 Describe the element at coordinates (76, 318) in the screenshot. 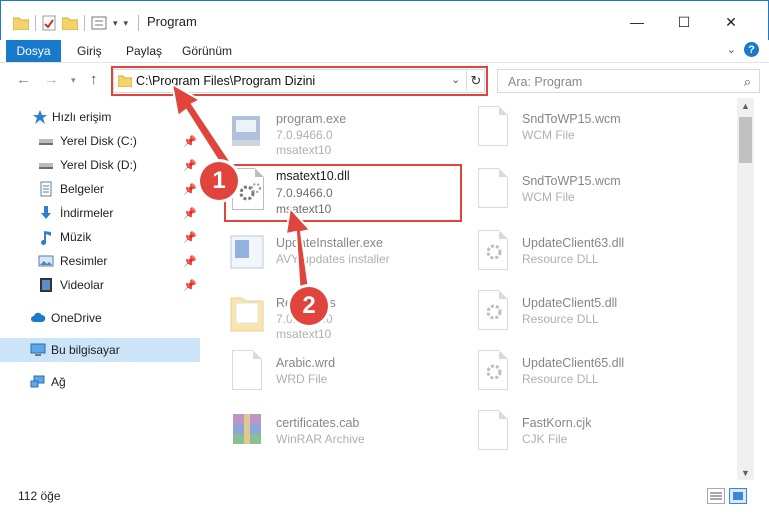

I see `sidebar-item-label: OneDrive` at that location.